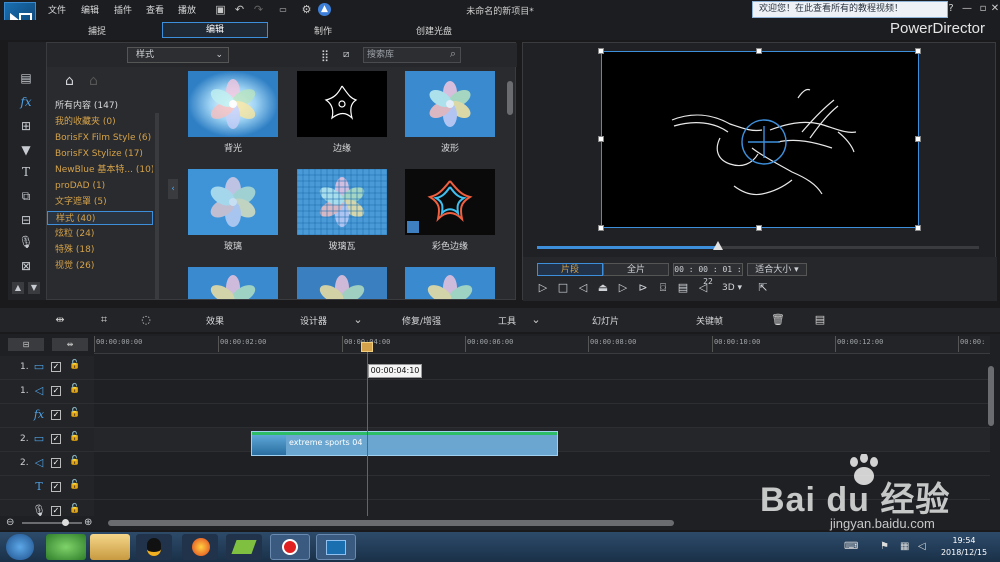 Image resolution: width=1000 pixels, height=562 pixels. What do you see at coordinates (104, 250) in the screenshot?
I see `category-special: 特殊 (18)` at bounding box center [104, 250].